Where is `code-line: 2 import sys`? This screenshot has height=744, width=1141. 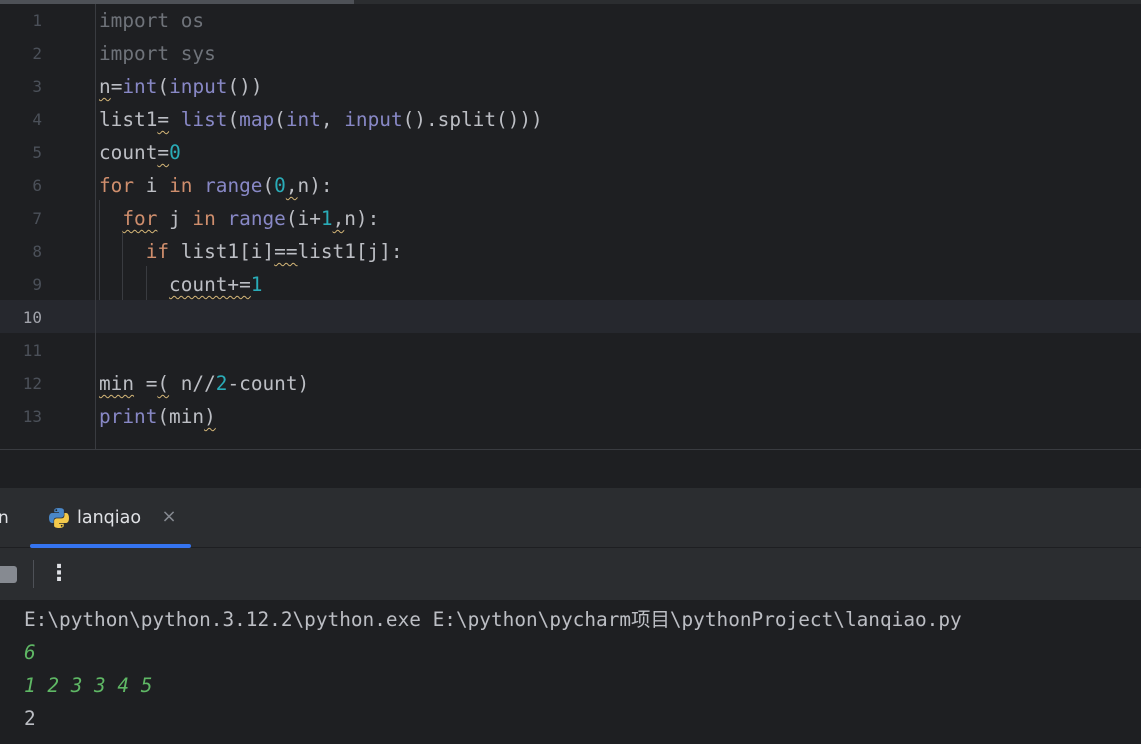
code-line: 2 import sys is located at coordinates (570, 53).